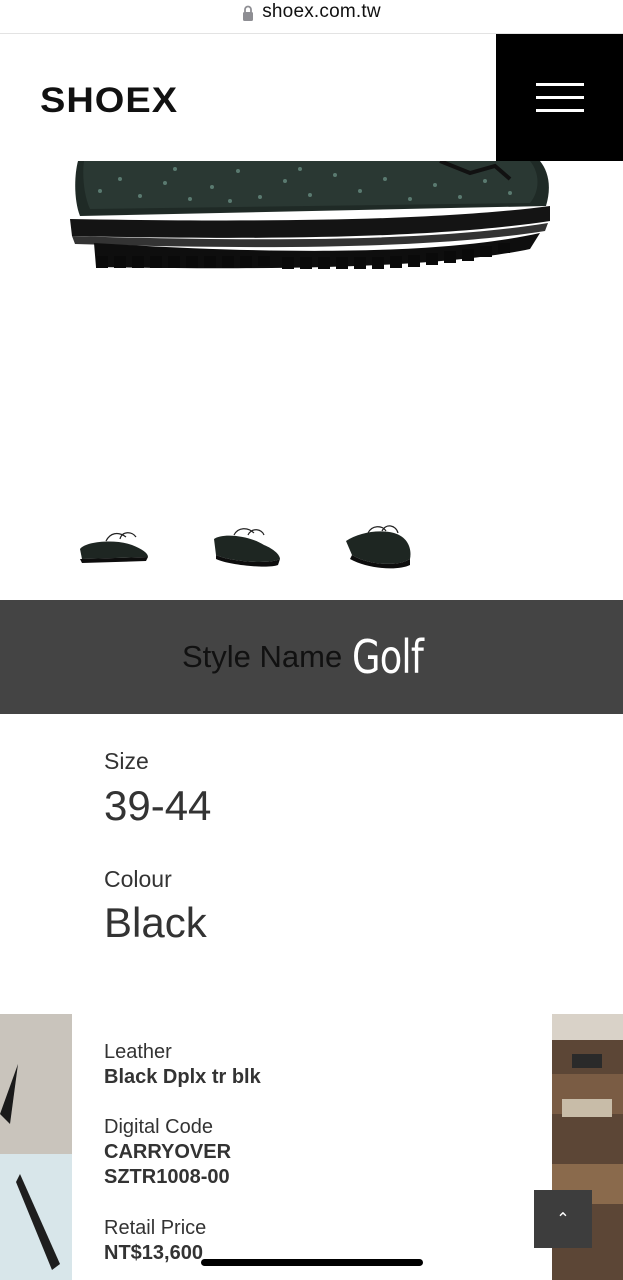  What do you see at coordinates (155, 922) in the screenshot?
I see `colour-value: Black` at bounding box center [155, 922].